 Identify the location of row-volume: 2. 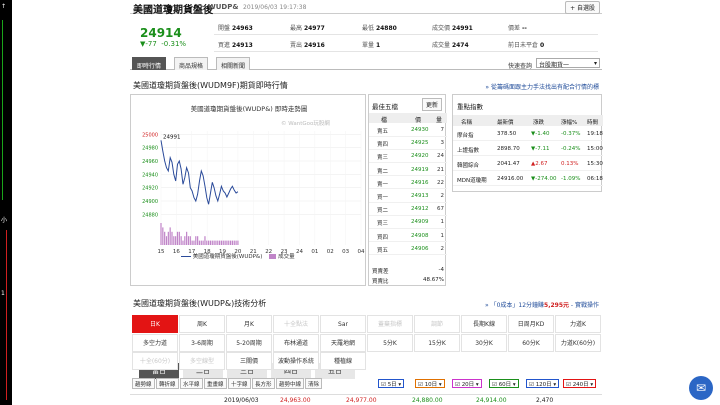
(442, 196).